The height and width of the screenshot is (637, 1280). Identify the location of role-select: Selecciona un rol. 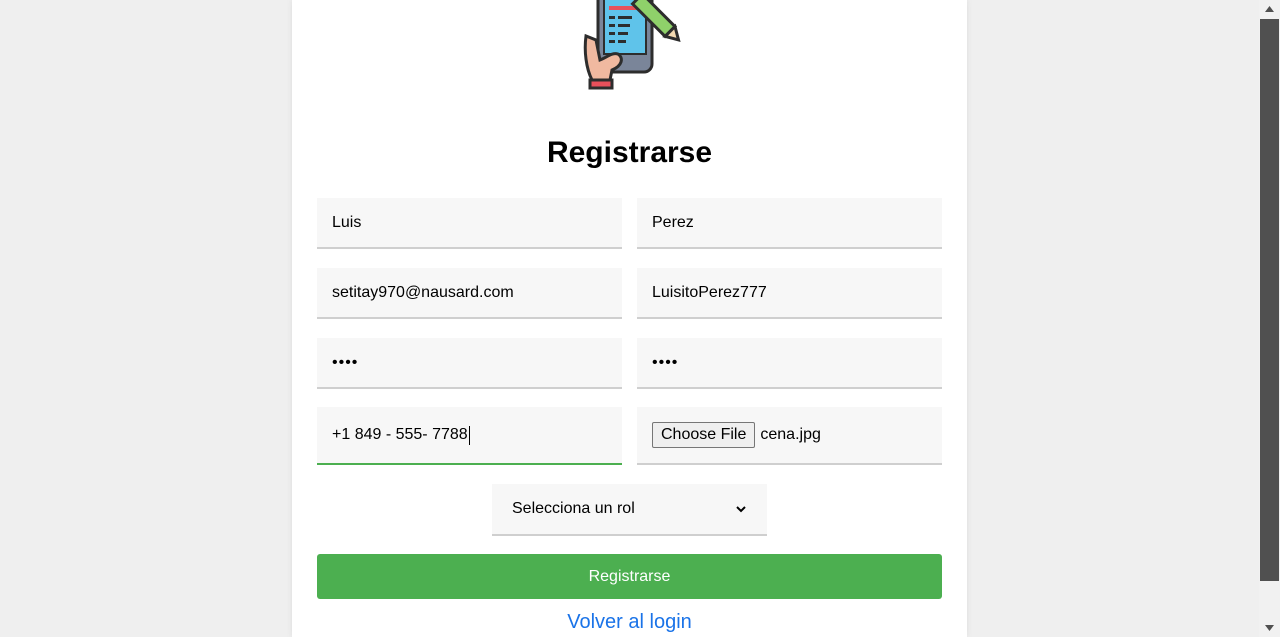
(629, 510).